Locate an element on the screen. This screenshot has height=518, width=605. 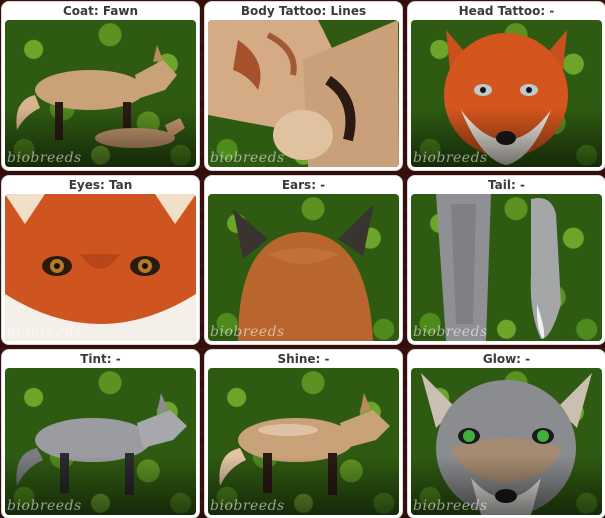
trait-preview-ears: biobreeds is located at coordinates (303, 267).